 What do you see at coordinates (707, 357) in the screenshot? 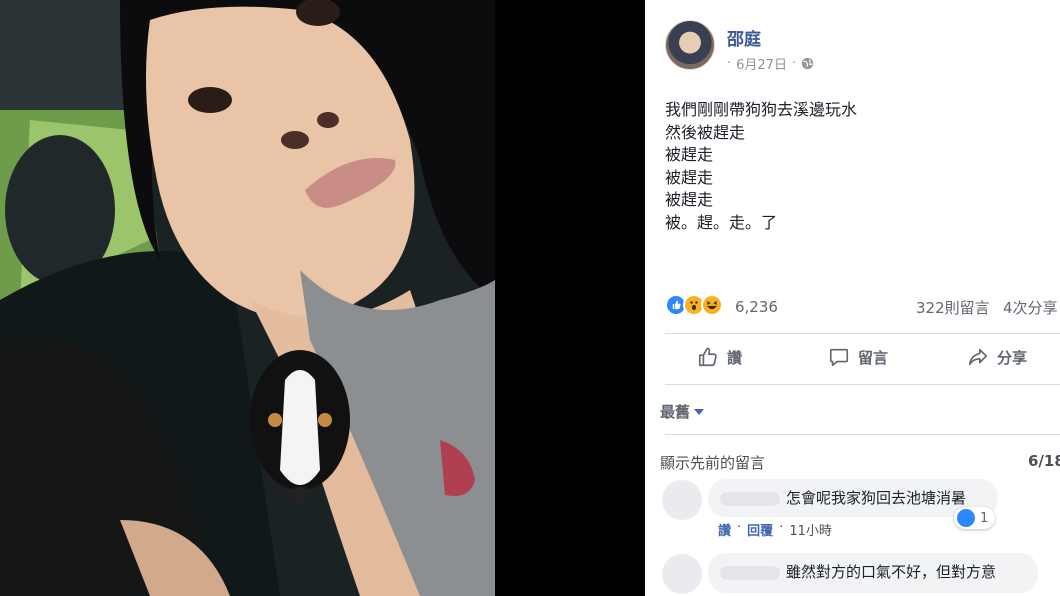
I see `thumbs-up-icon` at bounding box center [707, 357].